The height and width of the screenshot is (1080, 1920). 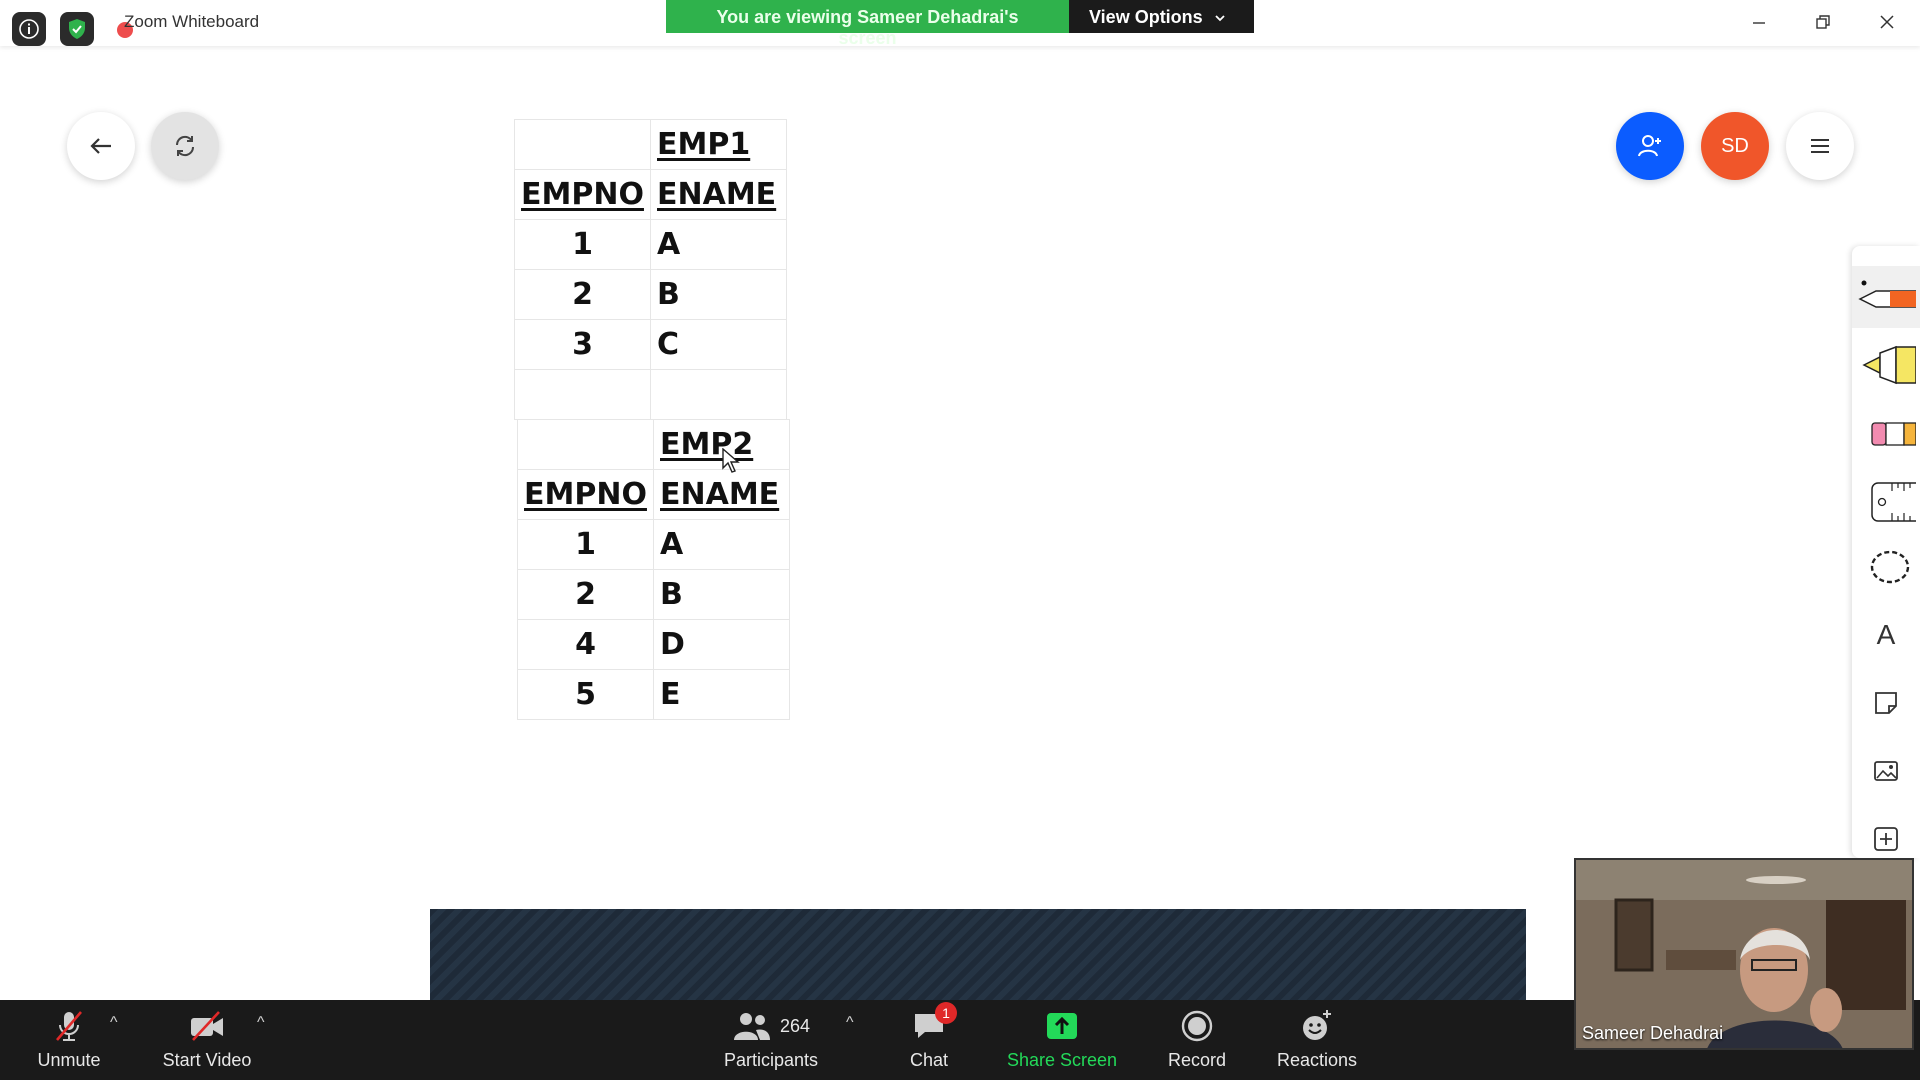 What do you see at coordinates (1890, 567) in the screenshot?
I see `lasso-icon` at bounding box center [1890, 567].